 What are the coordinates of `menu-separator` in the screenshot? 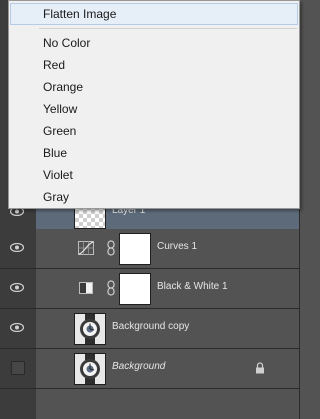 It's located at (168, 28).